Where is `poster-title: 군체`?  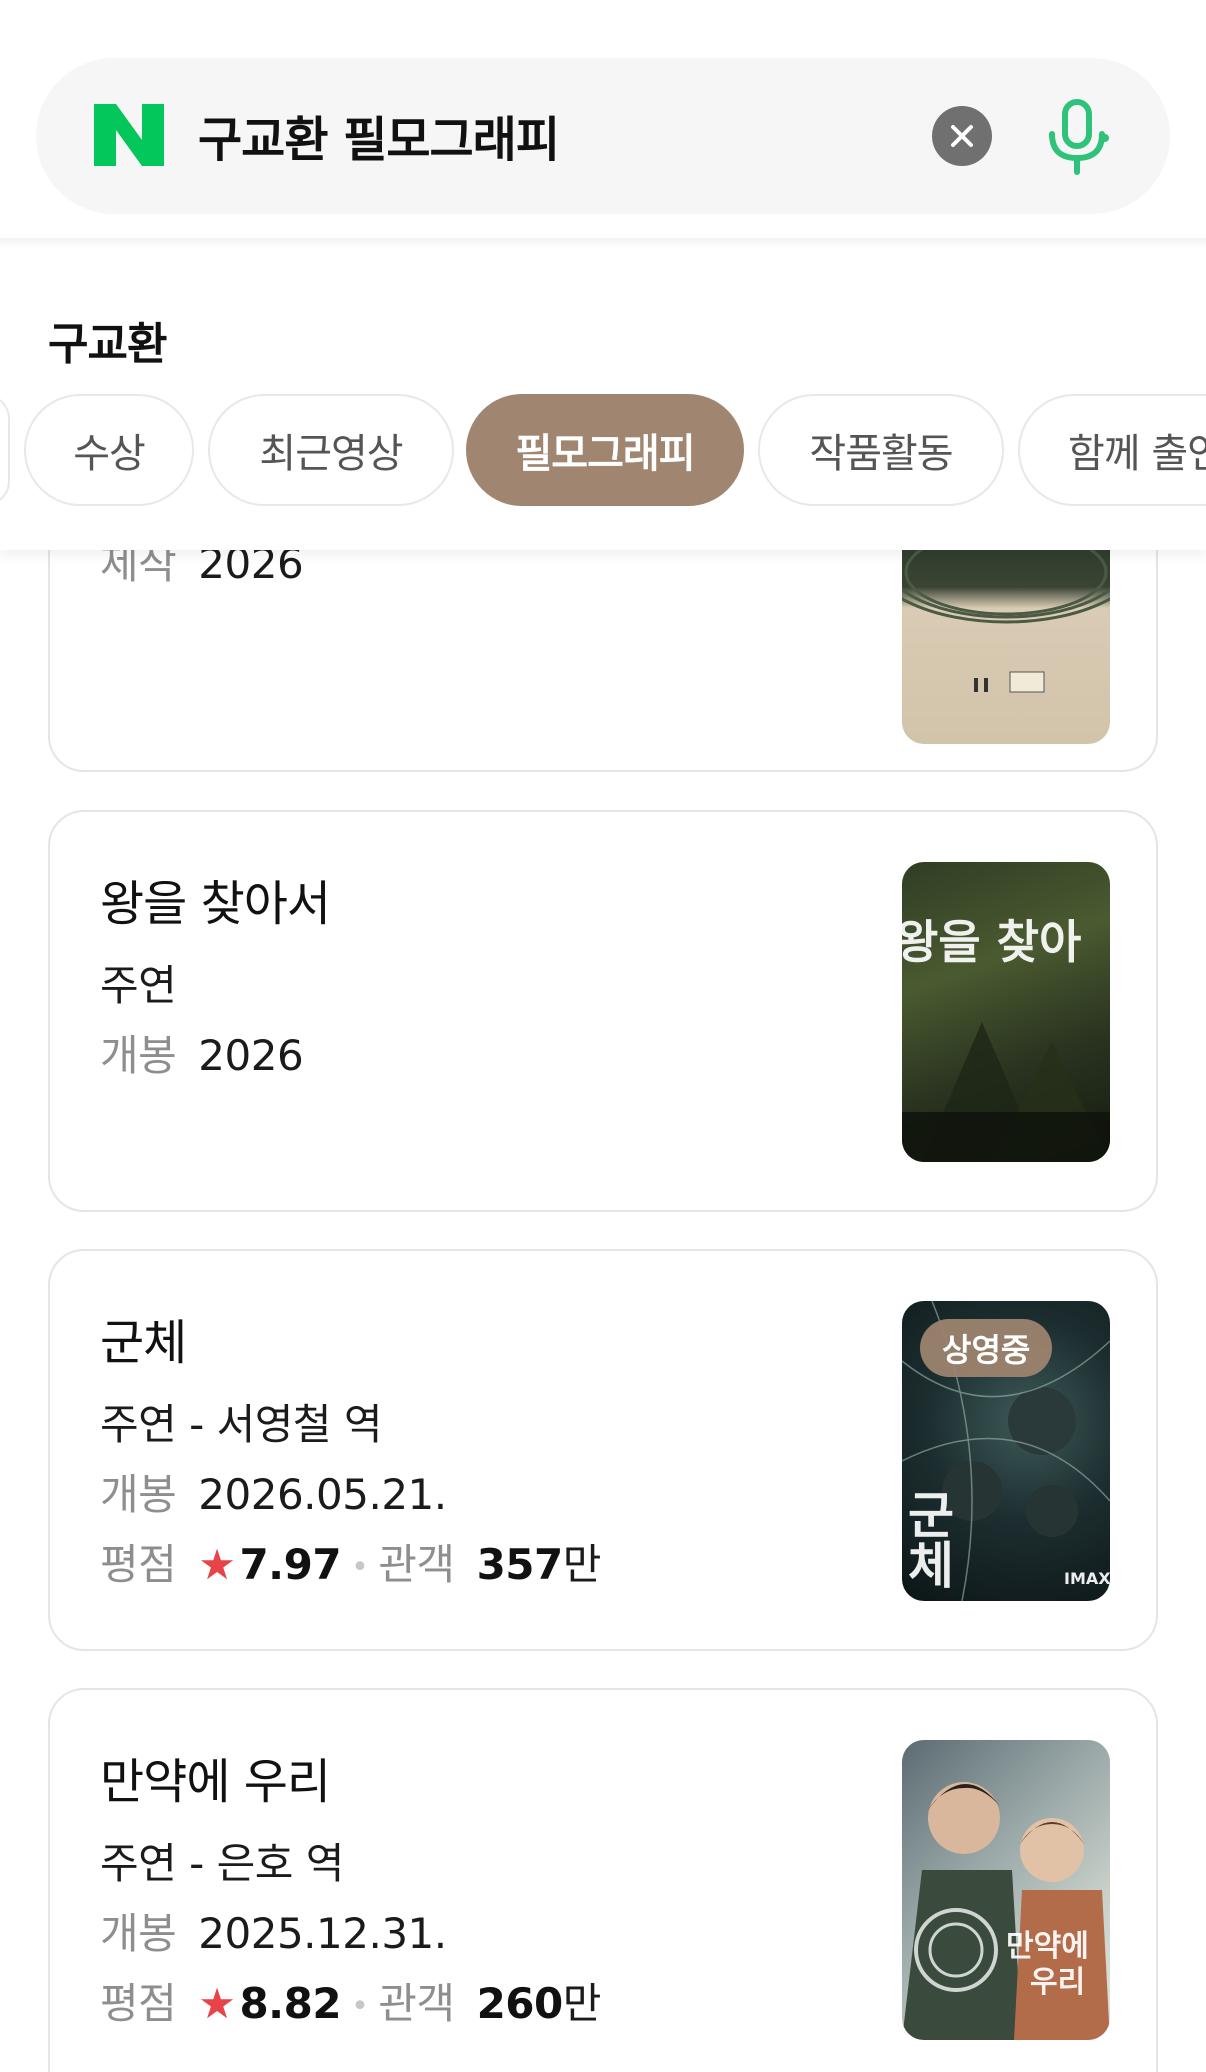
poster-title: 군체 is located at coordinates (931, 1541).